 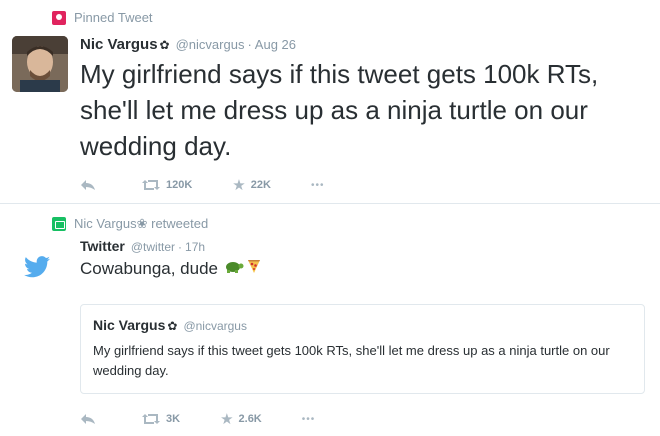 I want to click on tweet-header: Nic Vargus ✿ @nicvargus · Aug 26, so click(x=188, y=44).